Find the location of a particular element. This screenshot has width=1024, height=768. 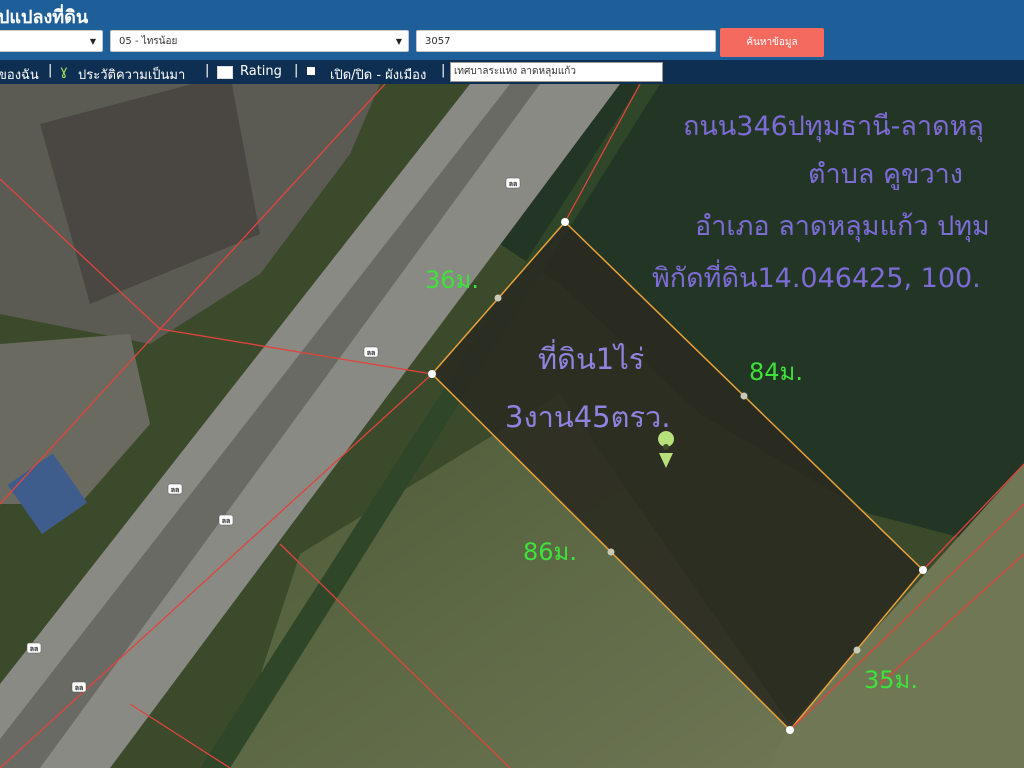

district-select: 05 - ไทรน้อย ▼ is located at coordinates (259, 41).